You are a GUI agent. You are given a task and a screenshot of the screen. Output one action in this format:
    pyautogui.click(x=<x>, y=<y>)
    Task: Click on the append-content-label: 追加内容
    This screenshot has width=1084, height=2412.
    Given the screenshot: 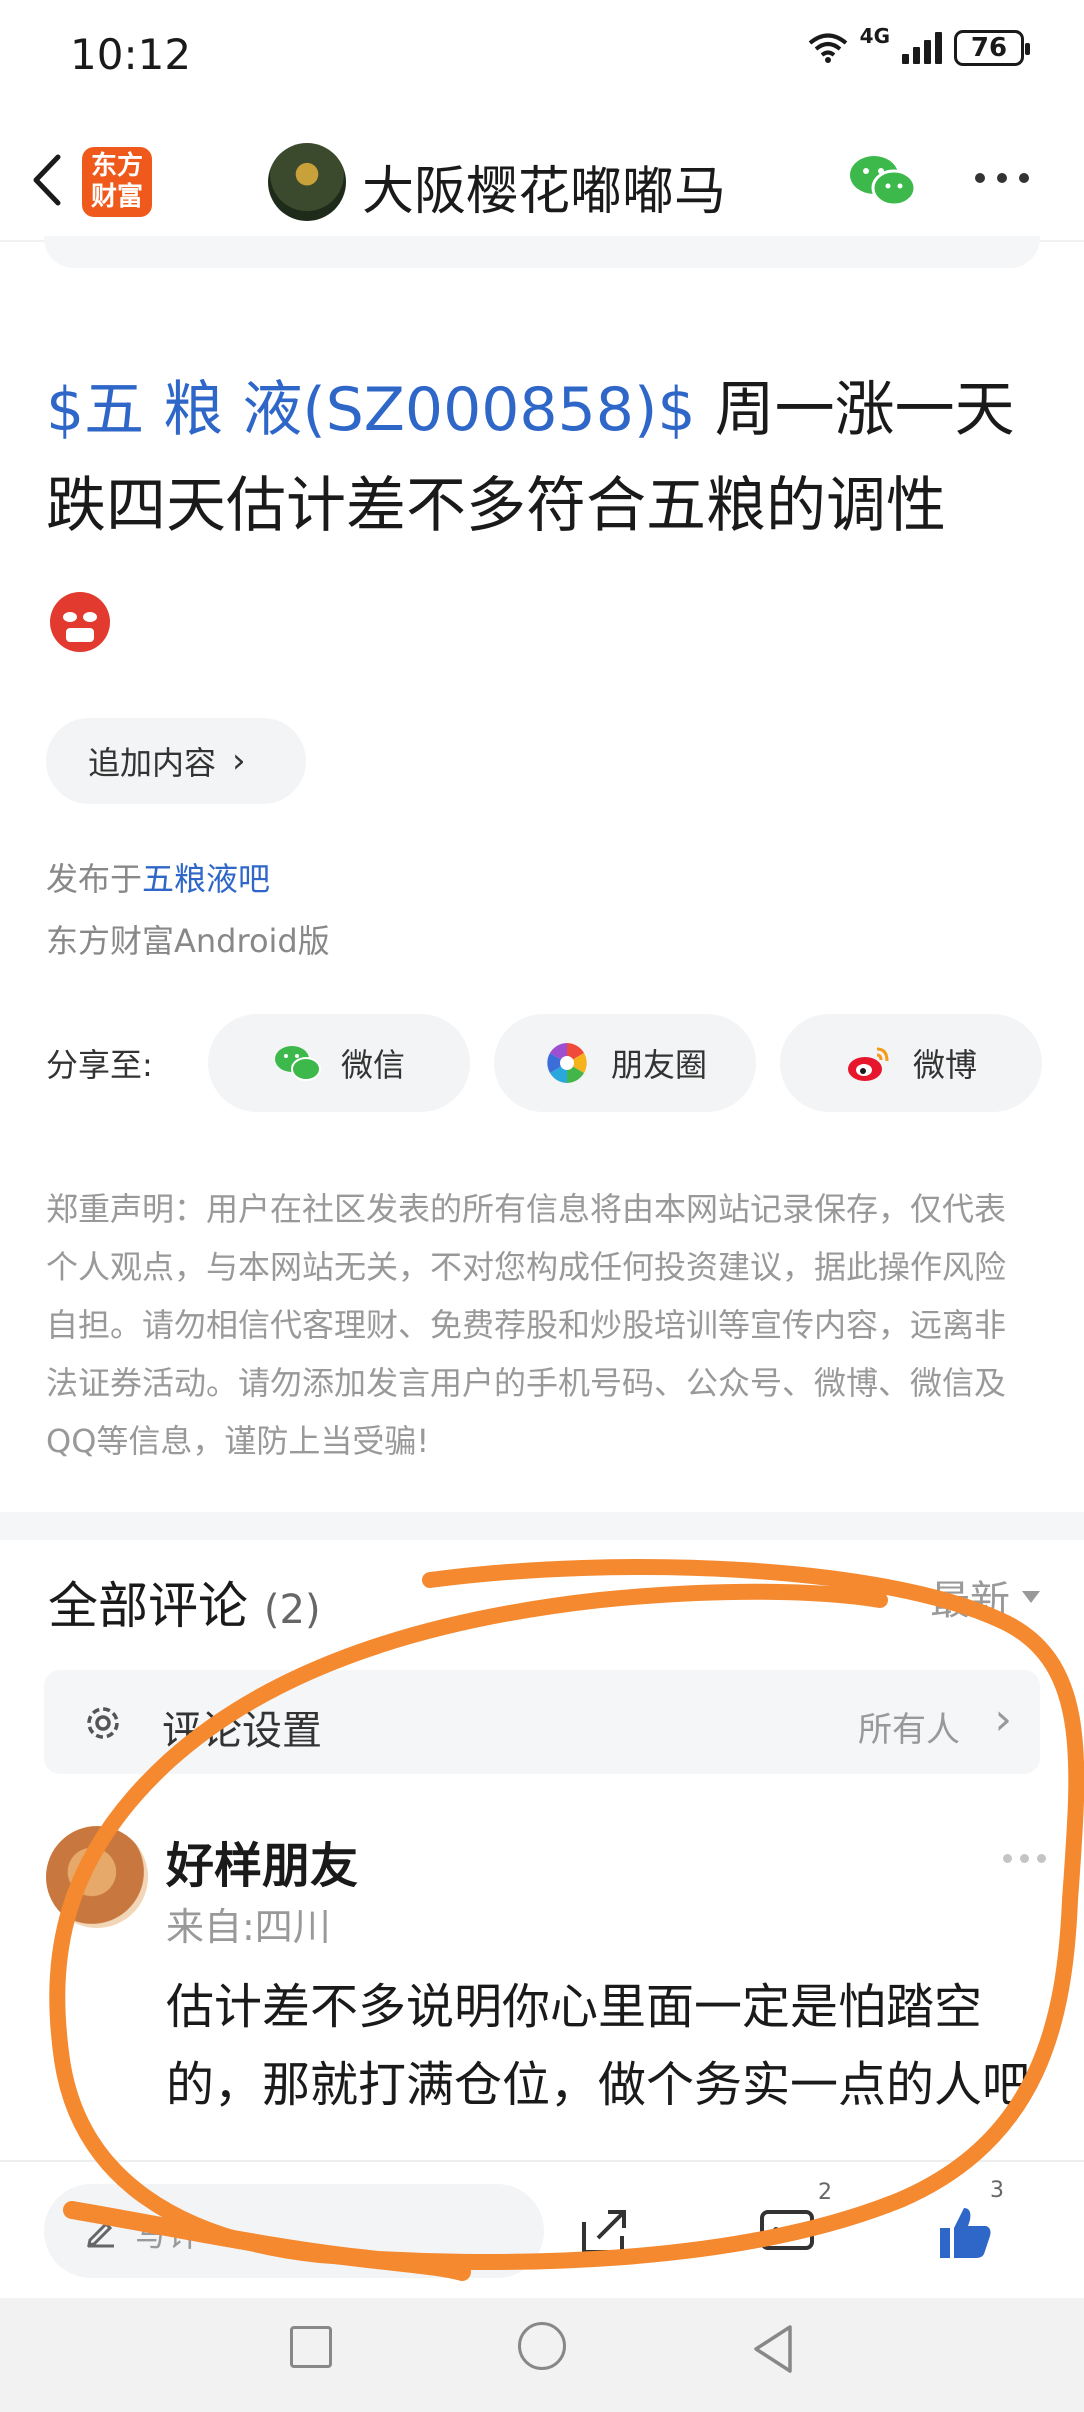 What is the action you would take?
    pyautogui.click(x=152, y=763)
    